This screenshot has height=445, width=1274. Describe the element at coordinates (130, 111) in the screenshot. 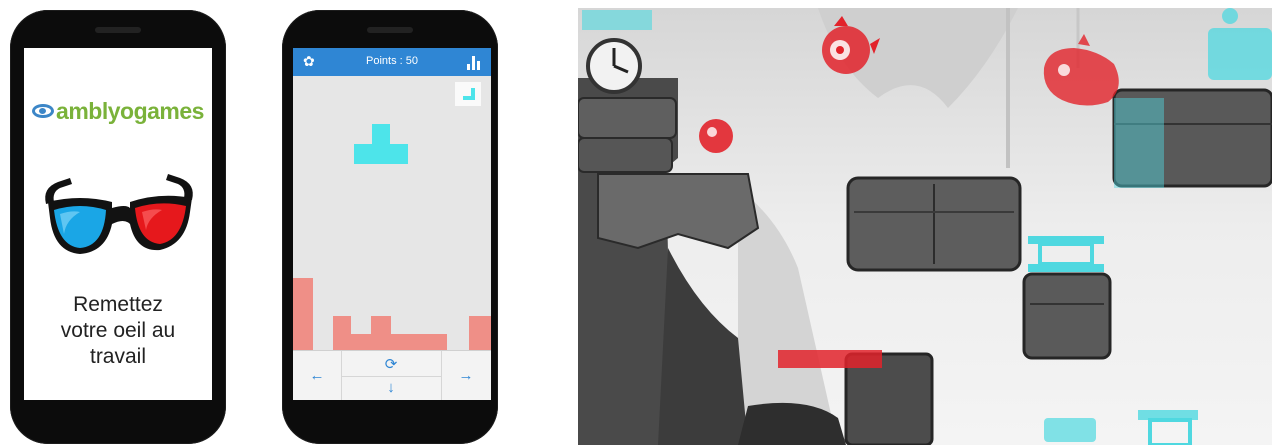

I see `logo-text: amblyogames` at that location.